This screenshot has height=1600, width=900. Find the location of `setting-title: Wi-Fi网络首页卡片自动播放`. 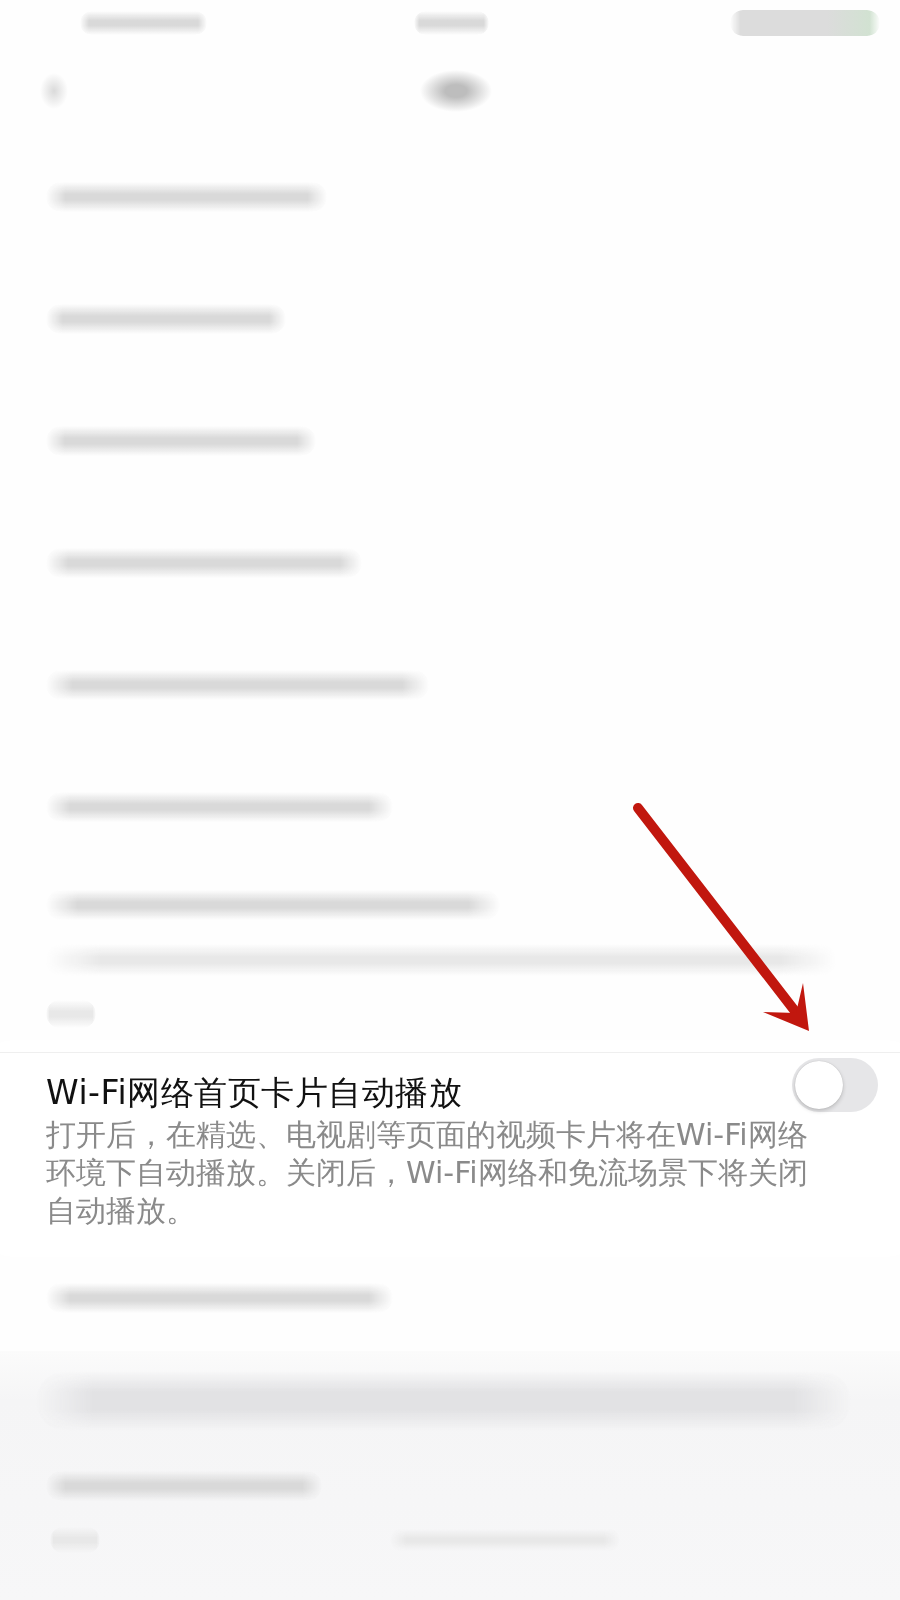

setting-title: Wi-Fi网络首页卡片自动播放 is located at coordinates (255, 1093).